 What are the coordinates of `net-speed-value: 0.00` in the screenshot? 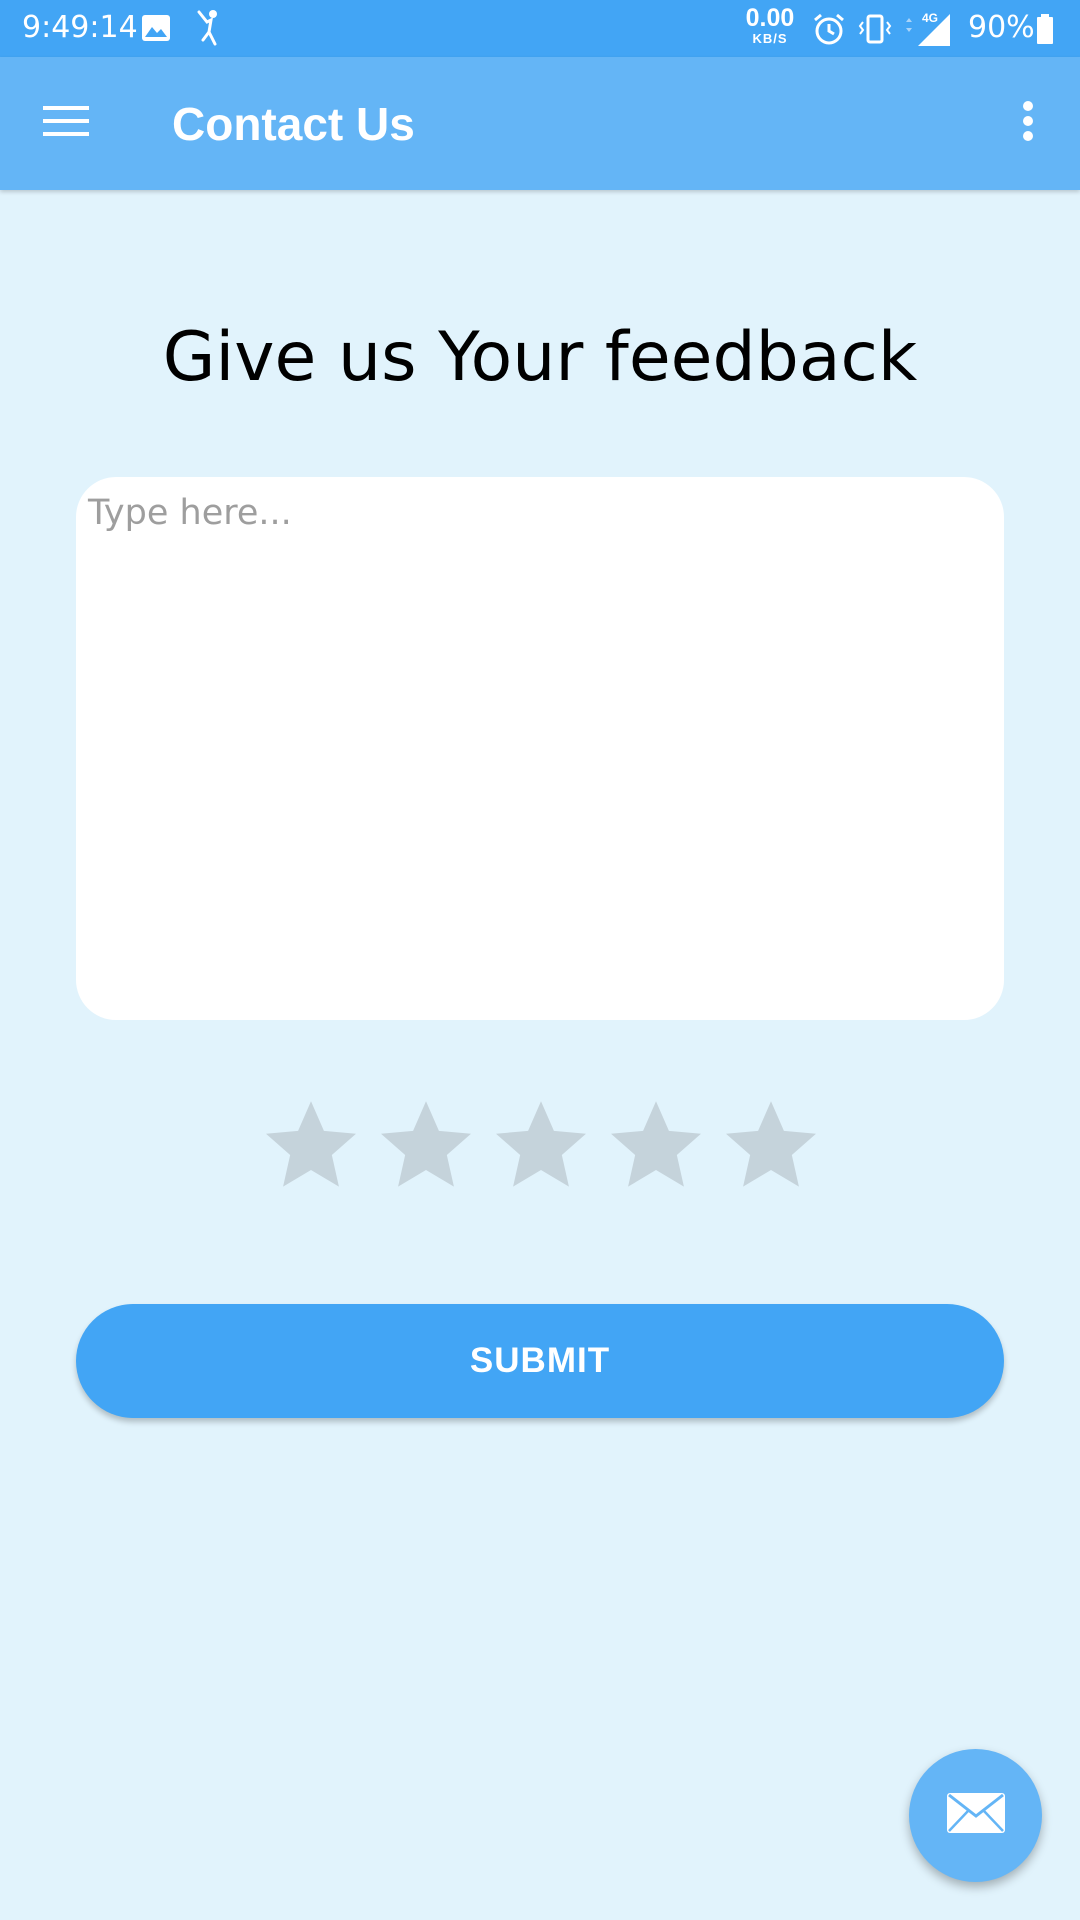 It's located at (770, 18).